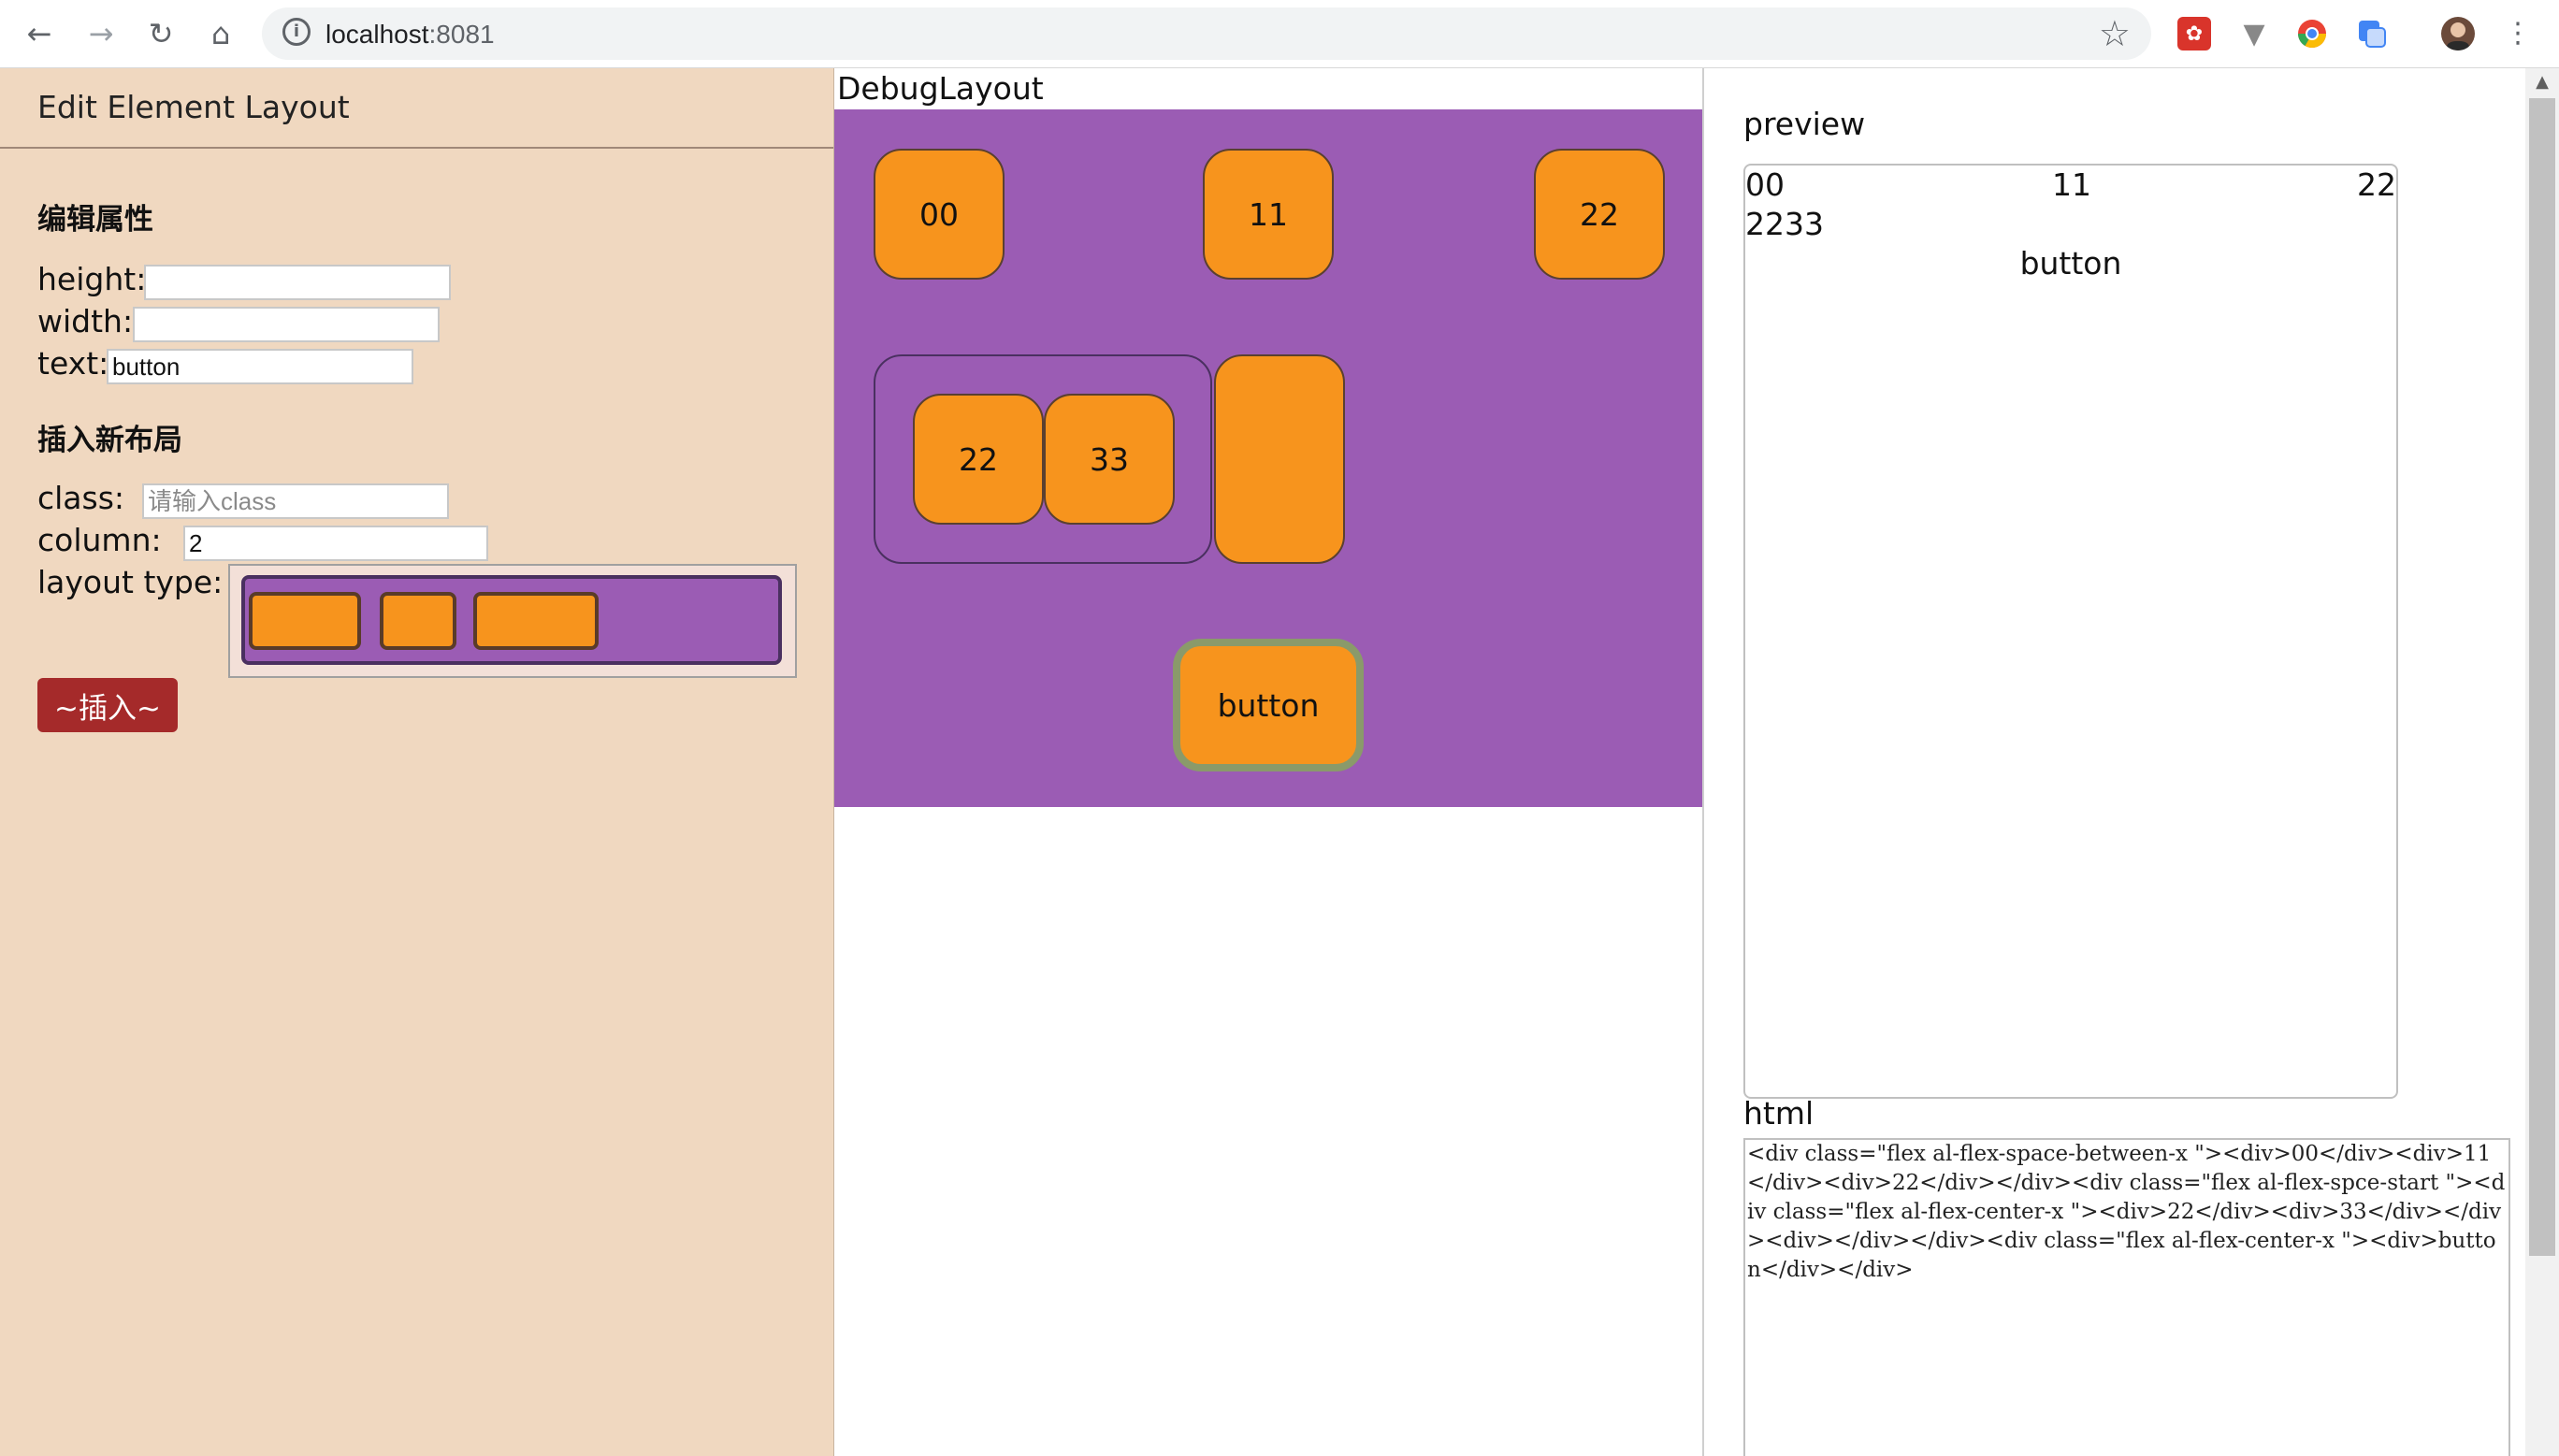  What do you see at coordinates (2377, 184) in the screenshot?
I see `preview-item: 22` at bounding box center [2377, 184].